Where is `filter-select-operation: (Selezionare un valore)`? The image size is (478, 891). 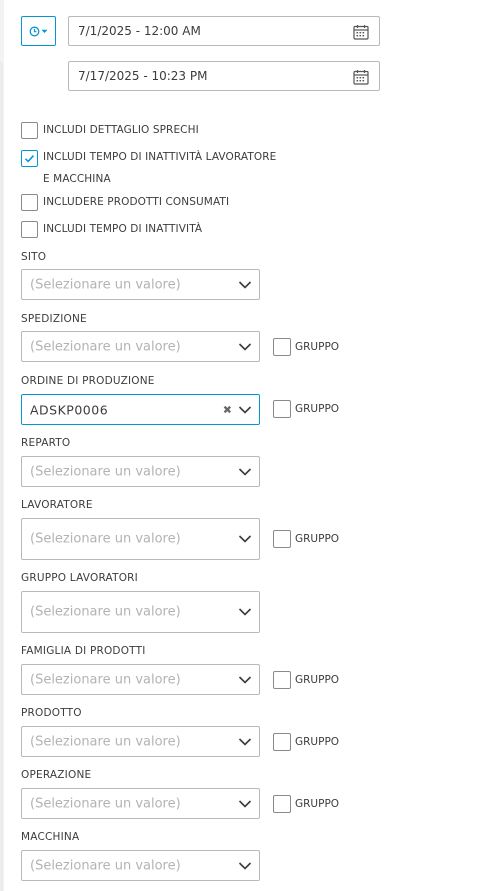
filter-select-operation: (Selezionare un valore) is located at coordinates (140, 803).